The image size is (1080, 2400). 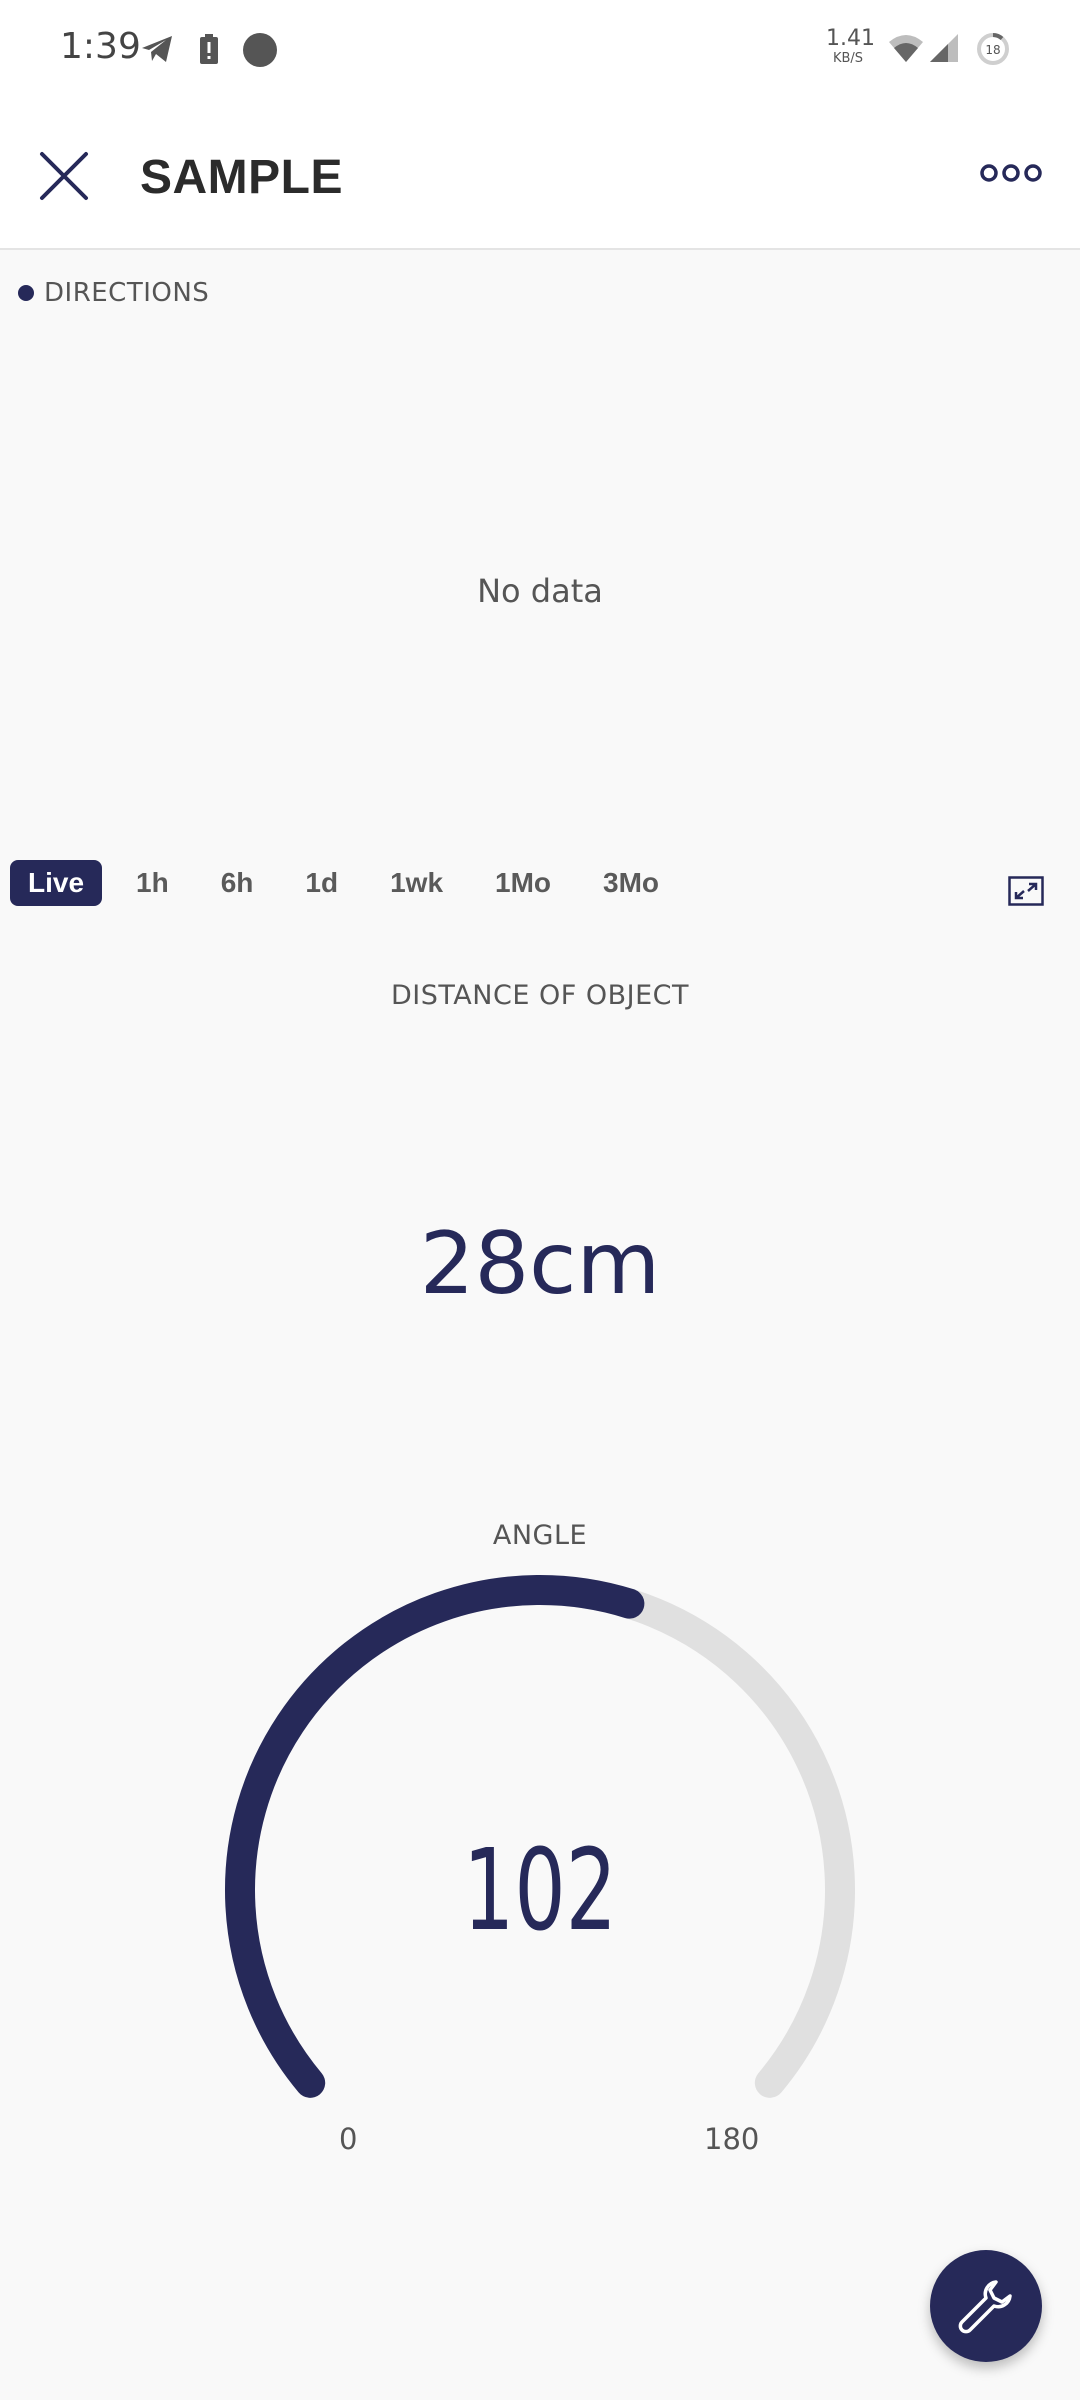 I want to click on expand-icon, so click(x=1026, y=891).